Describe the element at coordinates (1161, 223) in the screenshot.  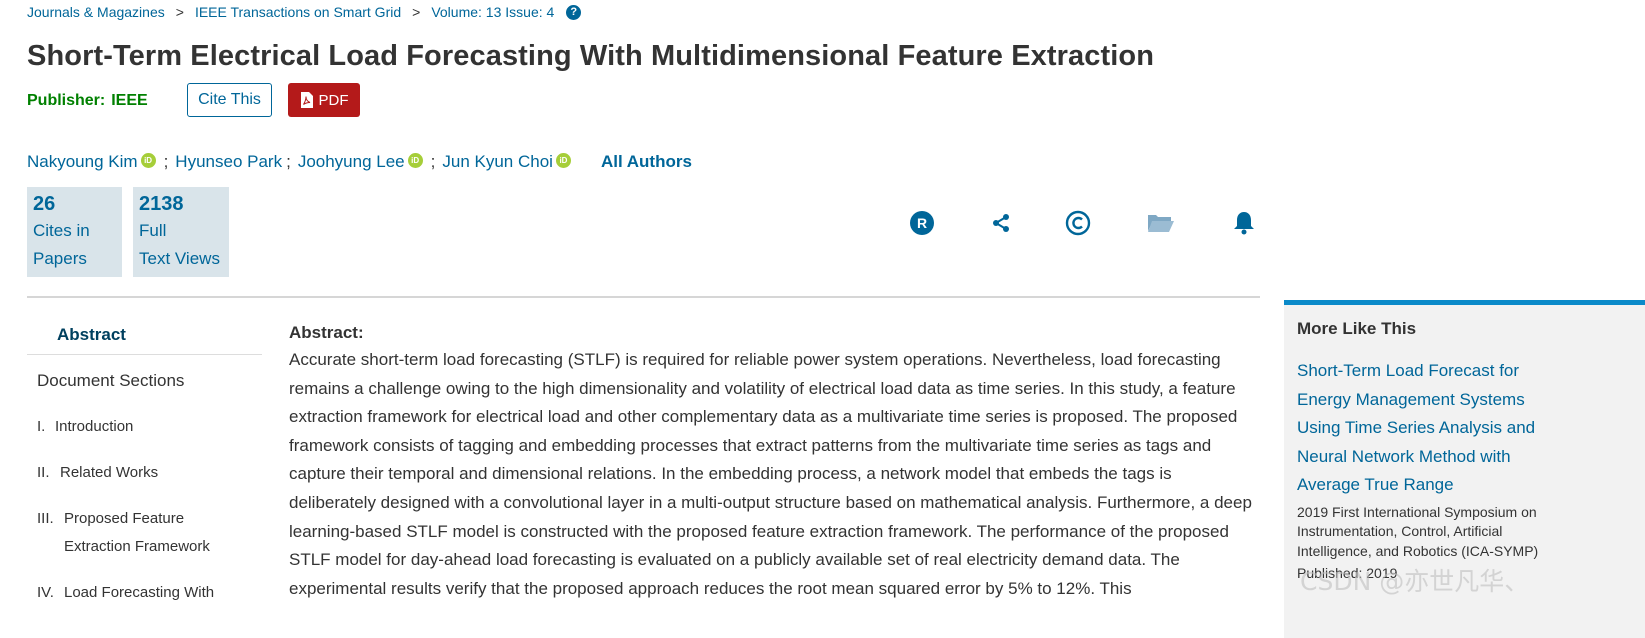
I see `folder-icon` at that location.